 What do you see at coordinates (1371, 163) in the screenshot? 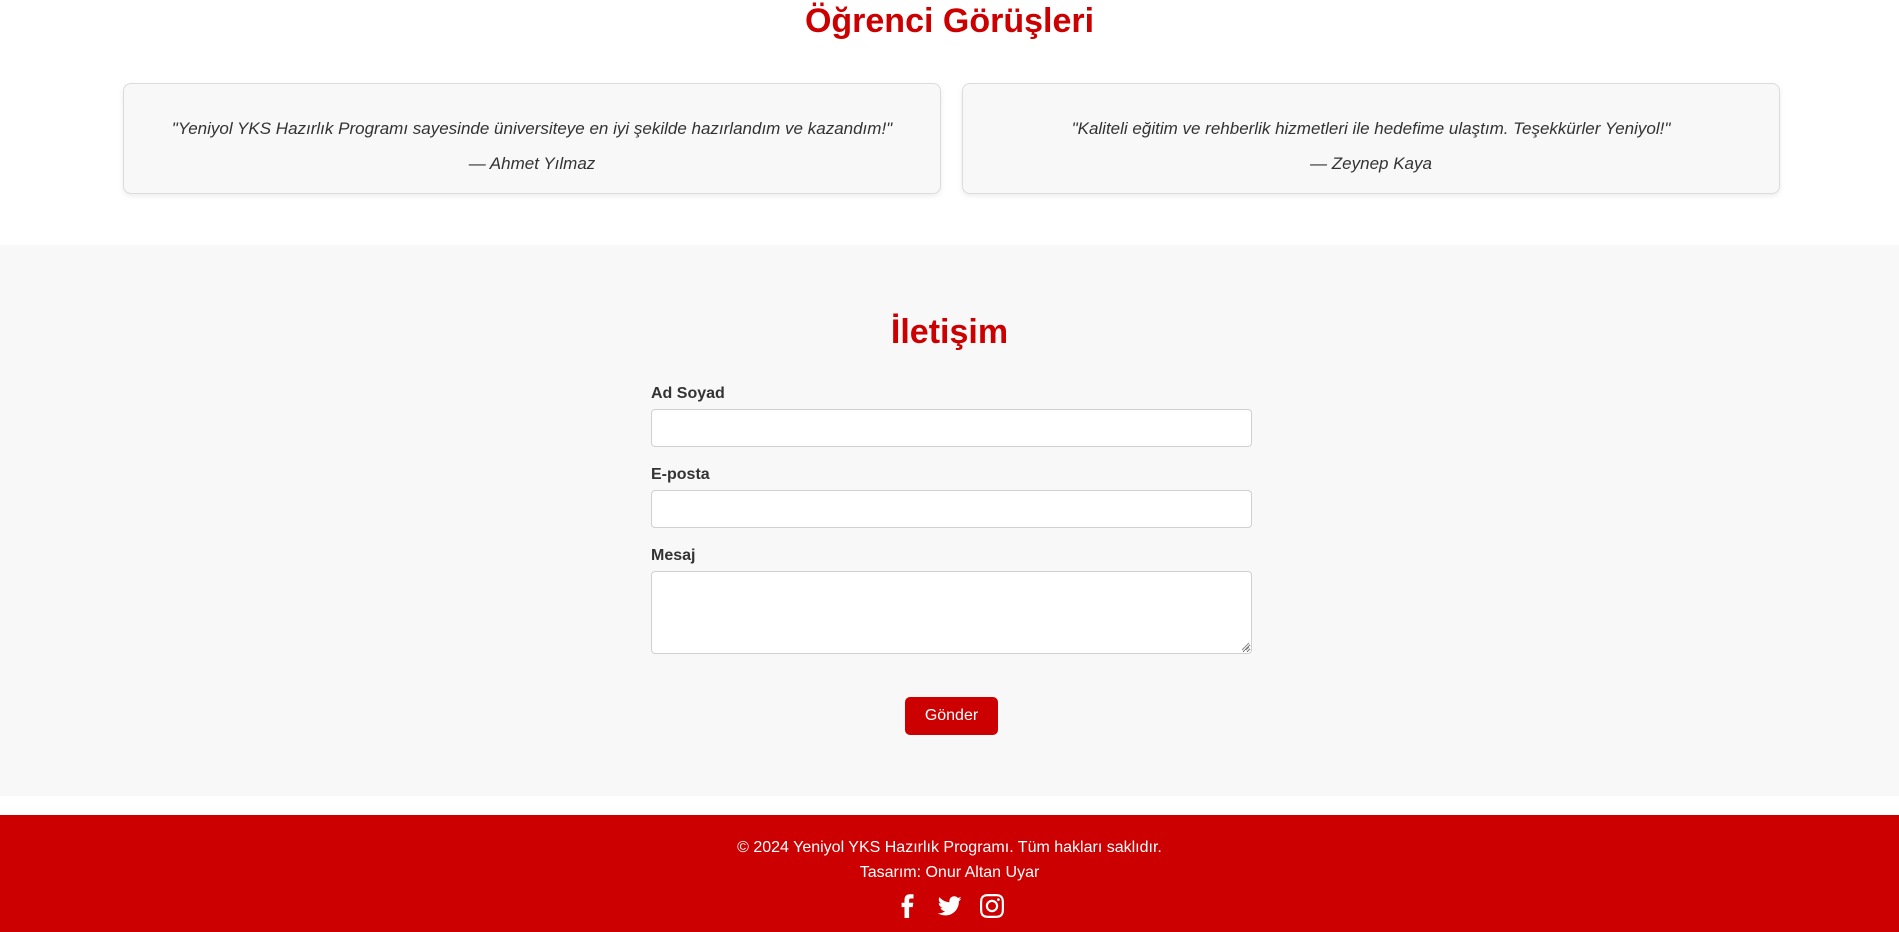
I see `testimonial-author: — Zeynep Kaya` at bounding box center [1371, 163].